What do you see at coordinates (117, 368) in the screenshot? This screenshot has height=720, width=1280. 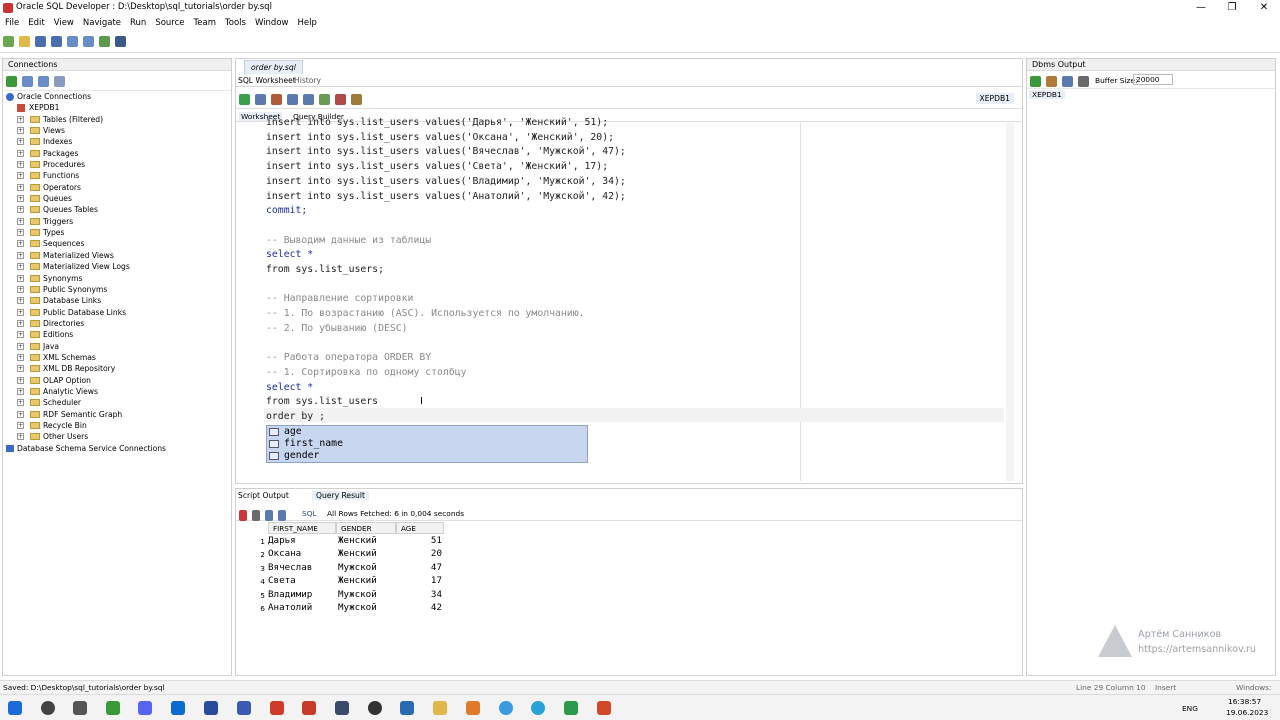 I see `tree-item: + XML DB Repository` at bounding box center [117, 368].